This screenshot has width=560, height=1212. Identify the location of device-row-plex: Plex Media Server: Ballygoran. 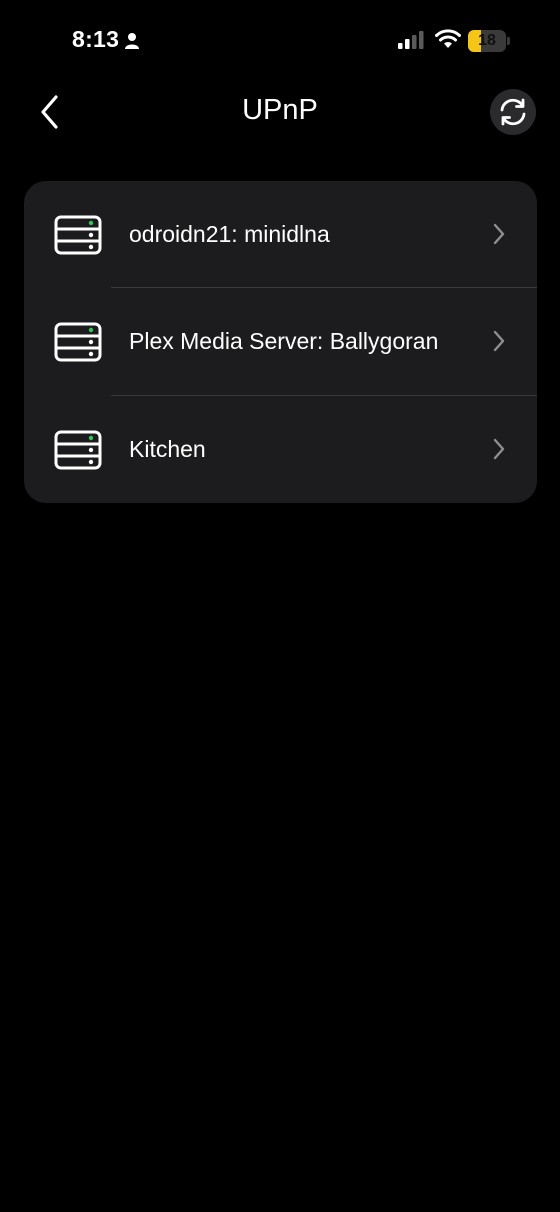
(280, 342).